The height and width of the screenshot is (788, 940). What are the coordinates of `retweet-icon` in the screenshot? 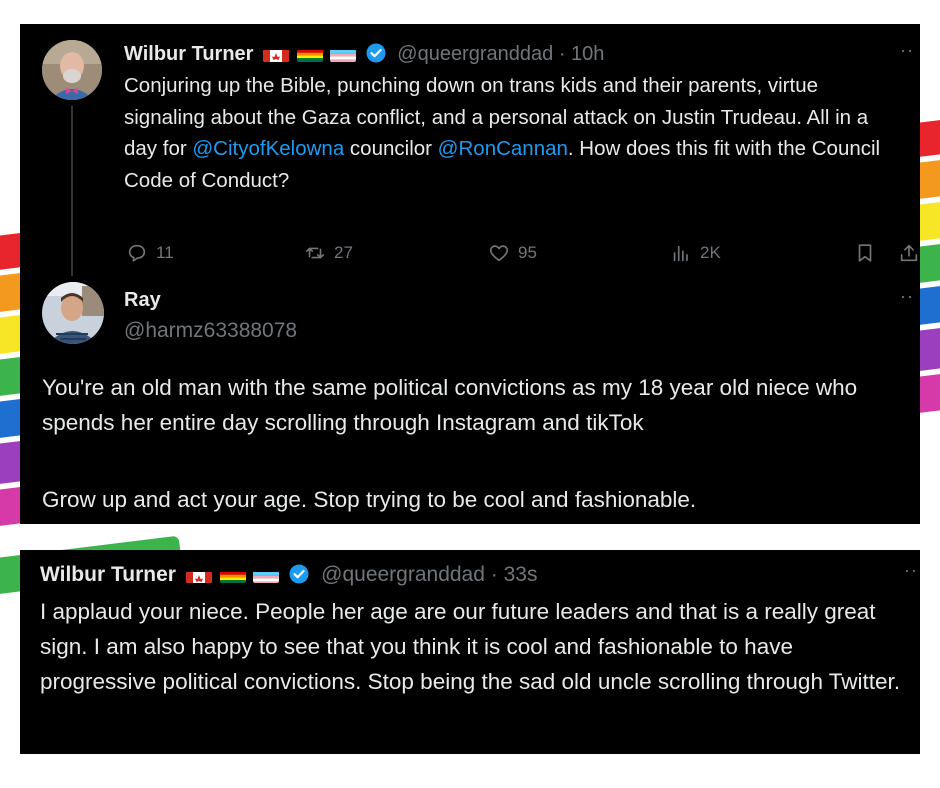 It's located at (315, 253).